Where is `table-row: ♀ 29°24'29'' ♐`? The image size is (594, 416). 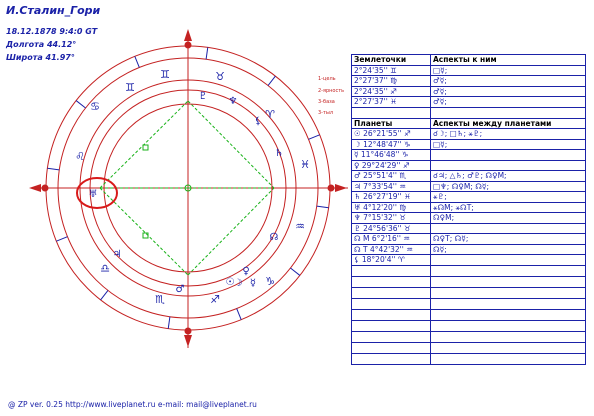 table-row: ♀ 29°24'29'' ♐ is located at coordinates (468, 165).